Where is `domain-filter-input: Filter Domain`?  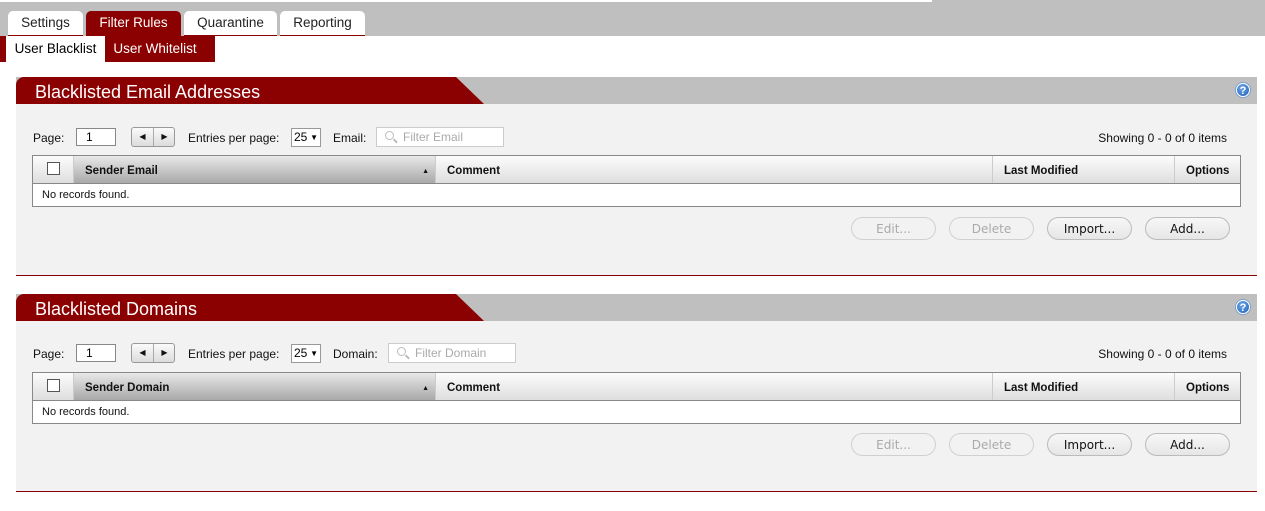 domain-filter-input: Filter Domain is located at coordinates (452, 353).